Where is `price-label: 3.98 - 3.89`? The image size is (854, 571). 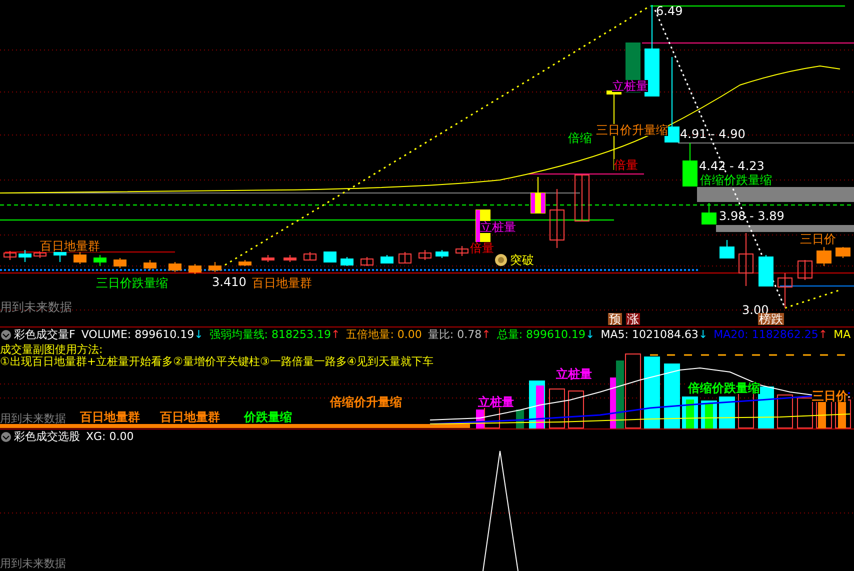 price-label: 3.98 - 3.89 is located at coordinates (751, 216).